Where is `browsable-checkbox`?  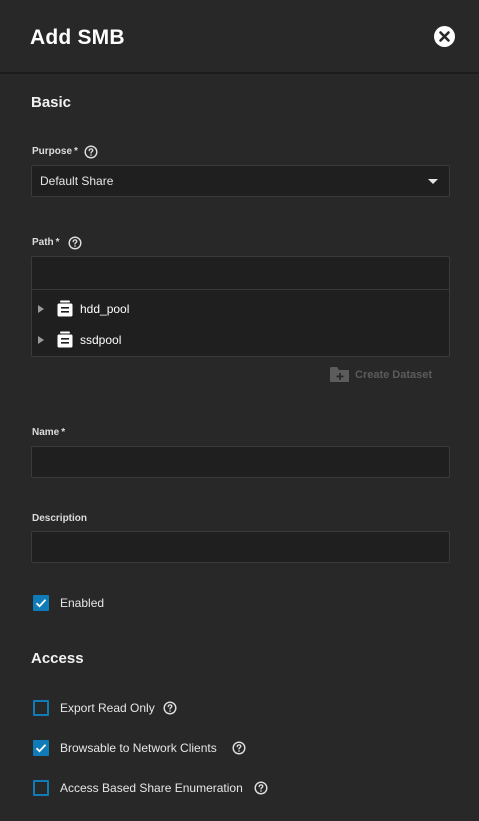 browsable-checkbox is located at coordinates (41, 748).